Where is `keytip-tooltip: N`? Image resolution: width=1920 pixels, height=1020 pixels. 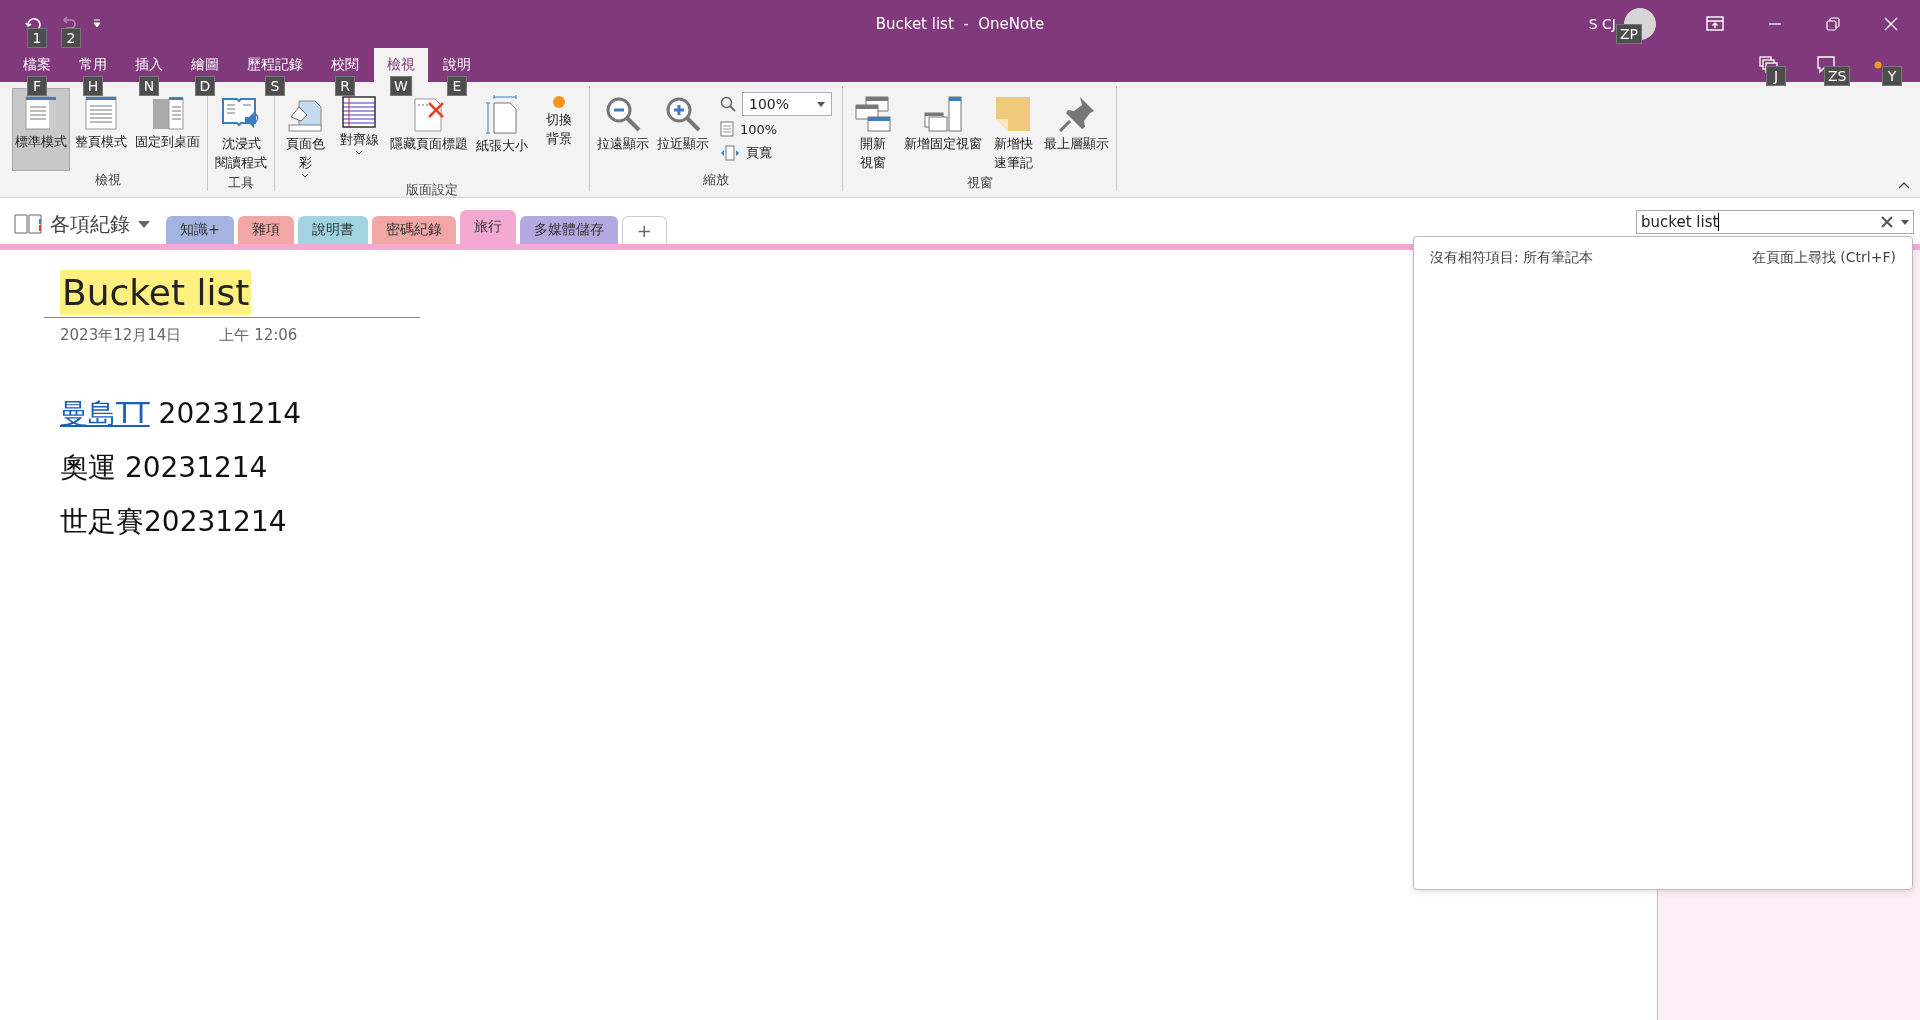 keytip-tooltip: N is located at coordinates (149, 86).